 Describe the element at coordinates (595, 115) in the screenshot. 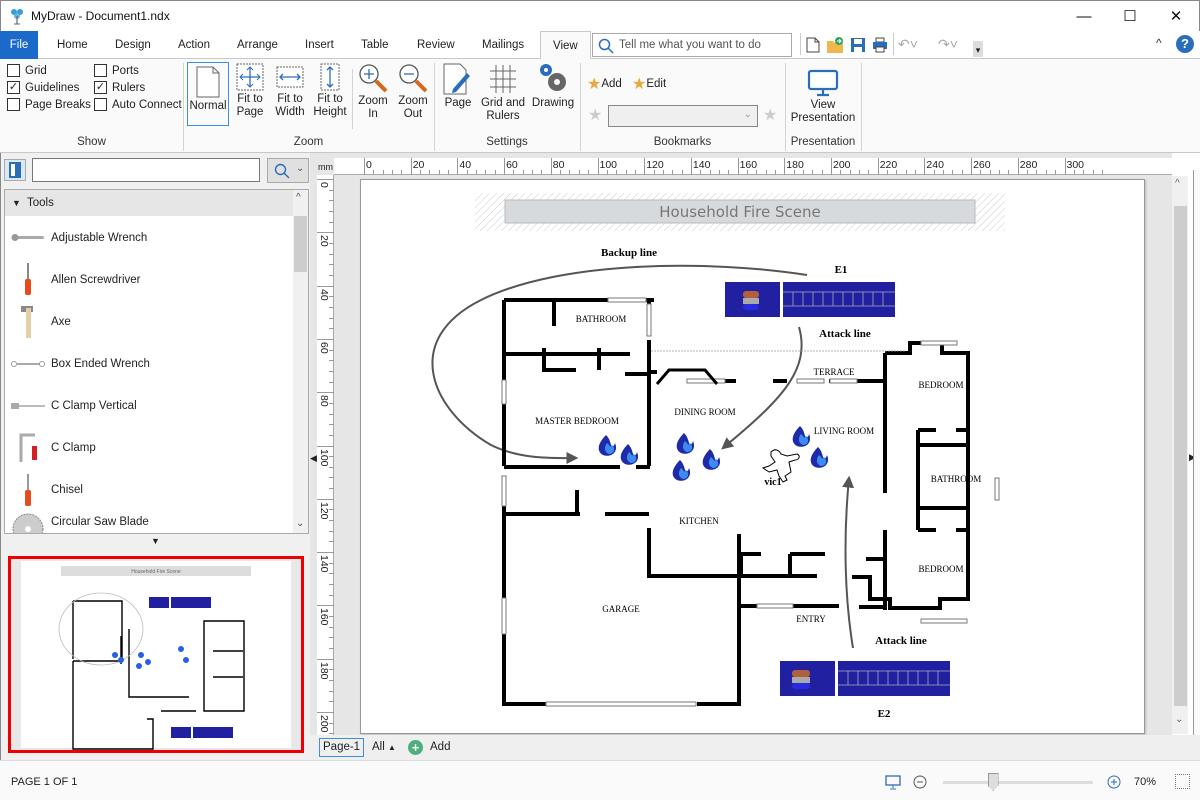

I see `previous-bookmark-icon: ★` at that location.